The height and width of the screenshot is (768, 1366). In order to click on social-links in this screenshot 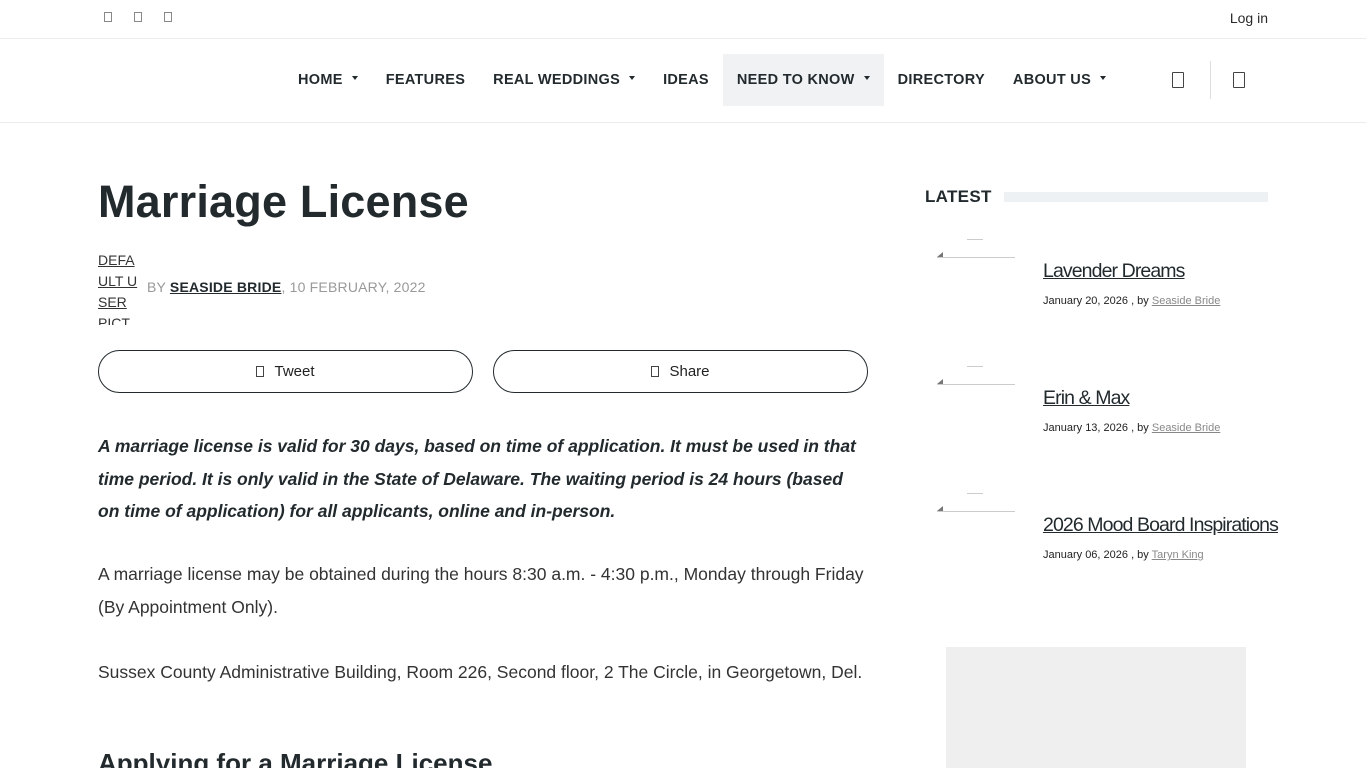, I will do `click(138, 17)`.